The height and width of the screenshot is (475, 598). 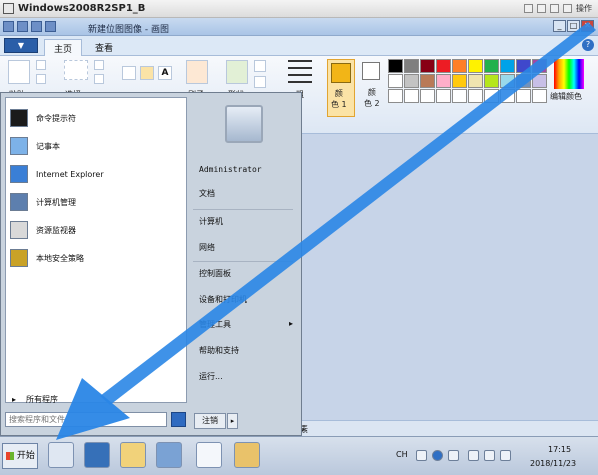 What do you see at coordinates (99, 65) in the screenshot?
I see `crop-icon` at bounding box center [99, 65].